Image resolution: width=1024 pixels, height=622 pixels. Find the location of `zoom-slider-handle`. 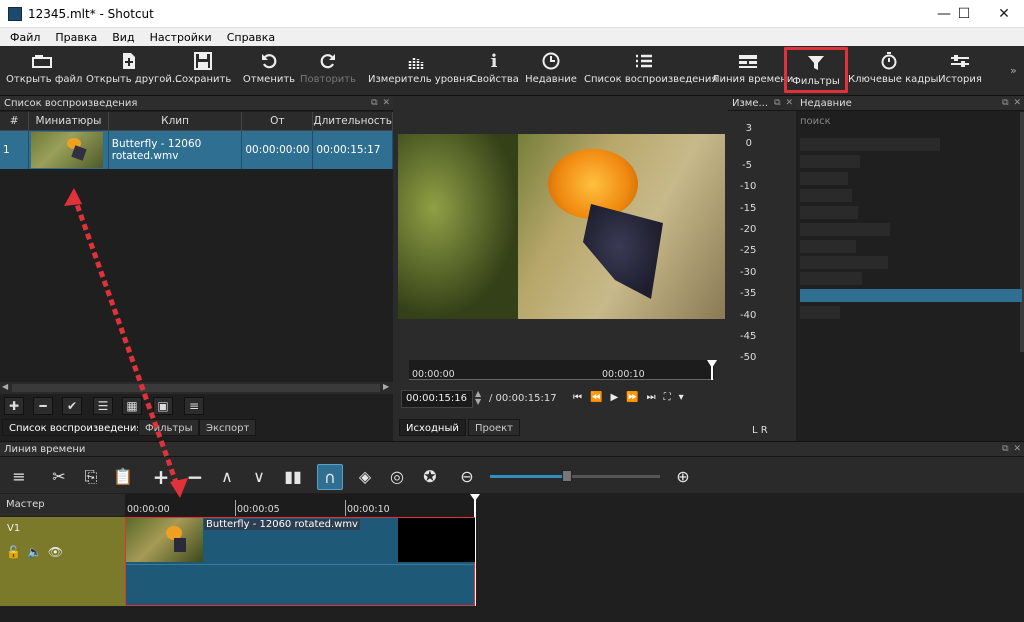

zoom-slider-handle is located at coordinates (566, 476).